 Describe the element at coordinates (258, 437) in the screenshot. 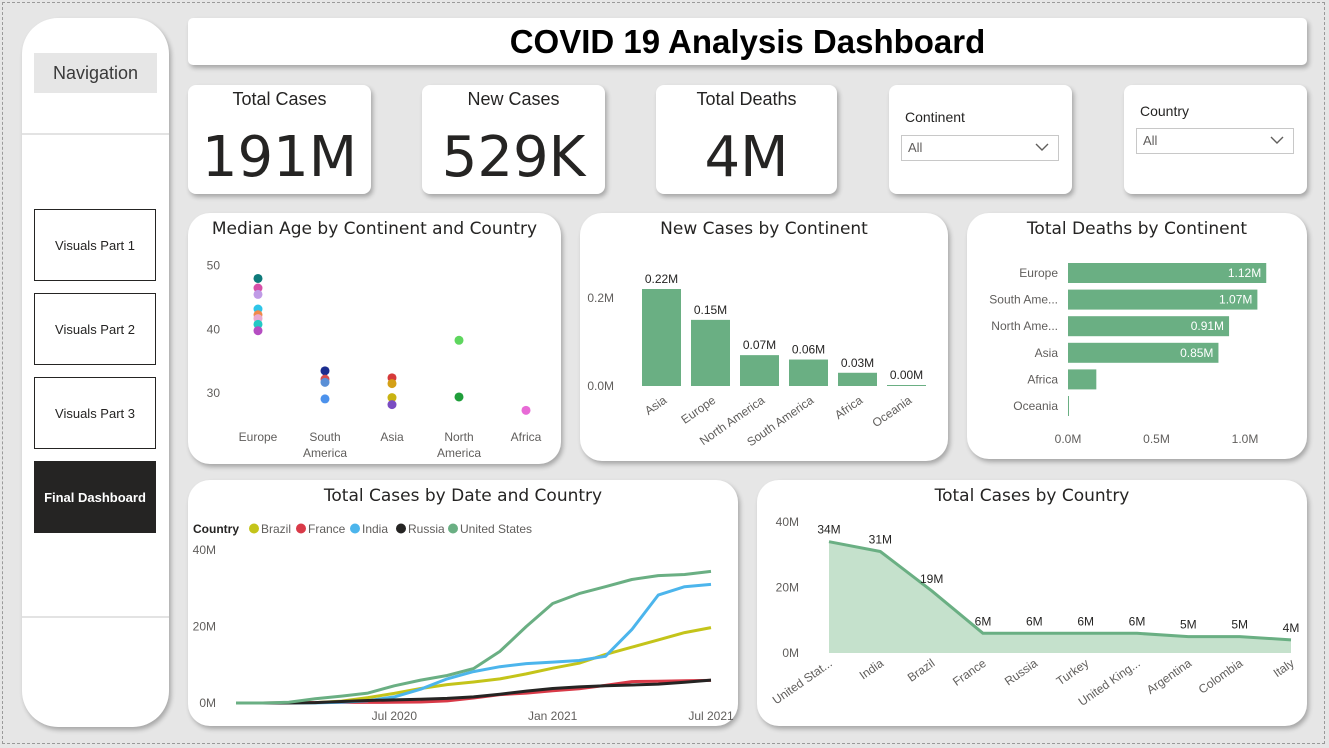

I see `x-tick-label: Europe` at that location.